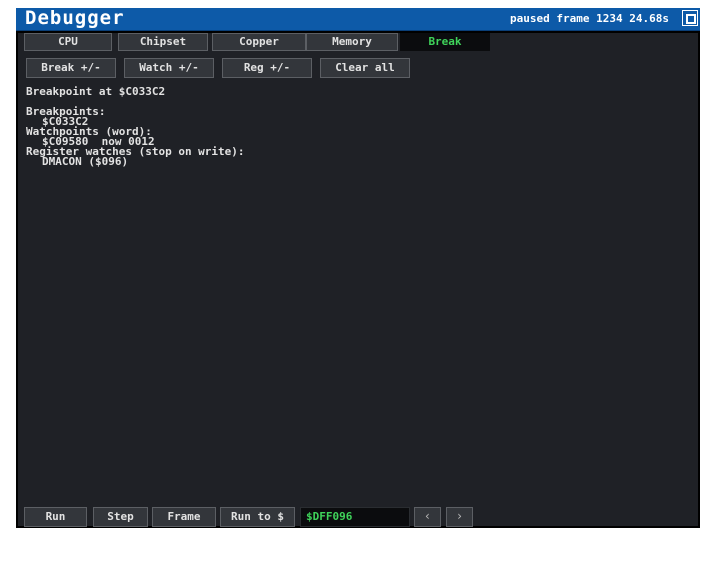 This screenshot has height=581, width=716. What do you see at coordinates (445, 42) in the screenshot?
I see `tab-break: Break` at bounding box center [445, 42].